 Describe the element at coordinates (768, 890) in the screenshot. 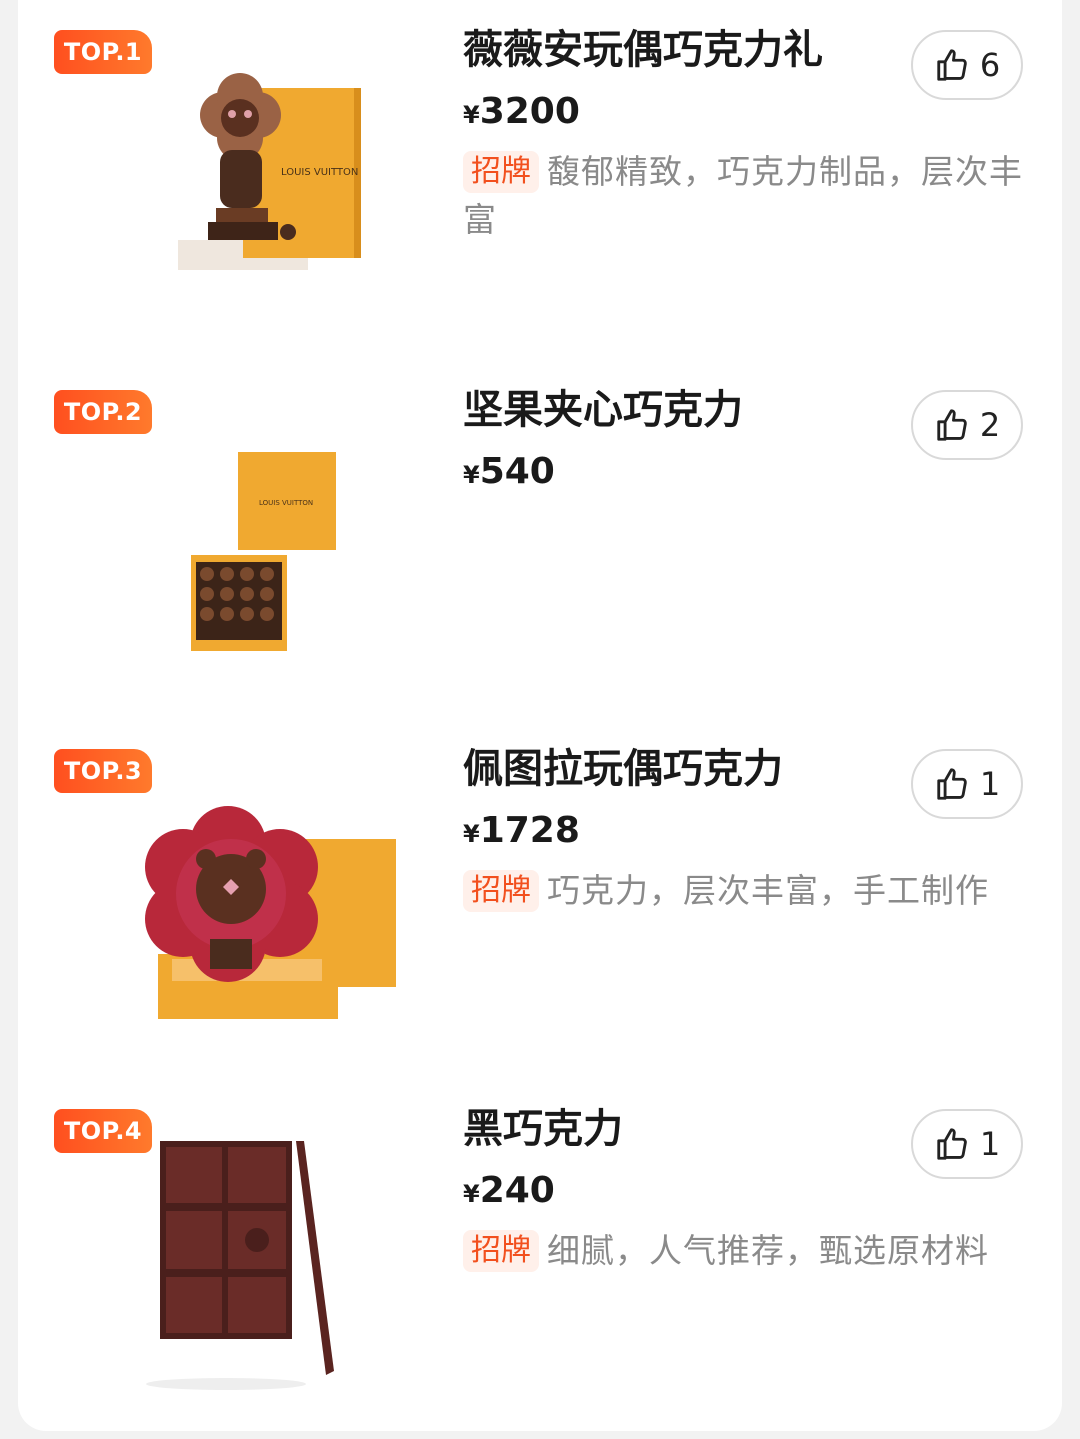

I see `description-text: 巧克力，层次丰富，手工制作` at that location.